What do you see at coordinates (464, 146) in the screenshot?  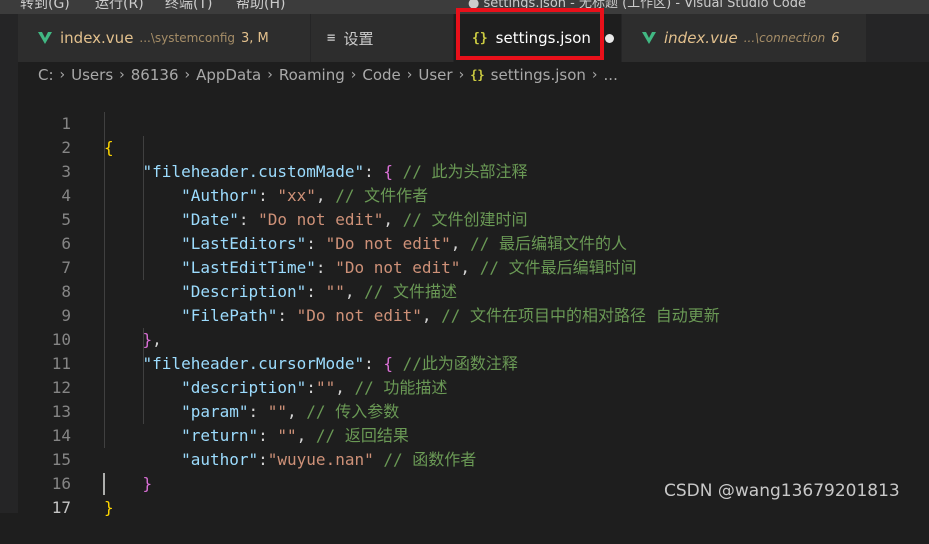 I see `code-line: 2 "fileheader.customMade": { // 此为头部注释` at bounding box center [464, 146].